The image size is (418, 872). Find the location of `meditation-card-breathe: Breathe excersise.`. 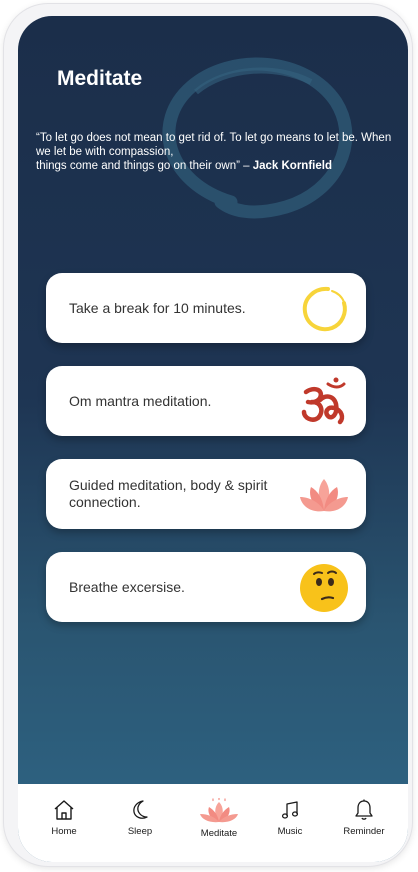

meditation-card-breathe: Breathe excersise. is located at coordinates (206, 587).